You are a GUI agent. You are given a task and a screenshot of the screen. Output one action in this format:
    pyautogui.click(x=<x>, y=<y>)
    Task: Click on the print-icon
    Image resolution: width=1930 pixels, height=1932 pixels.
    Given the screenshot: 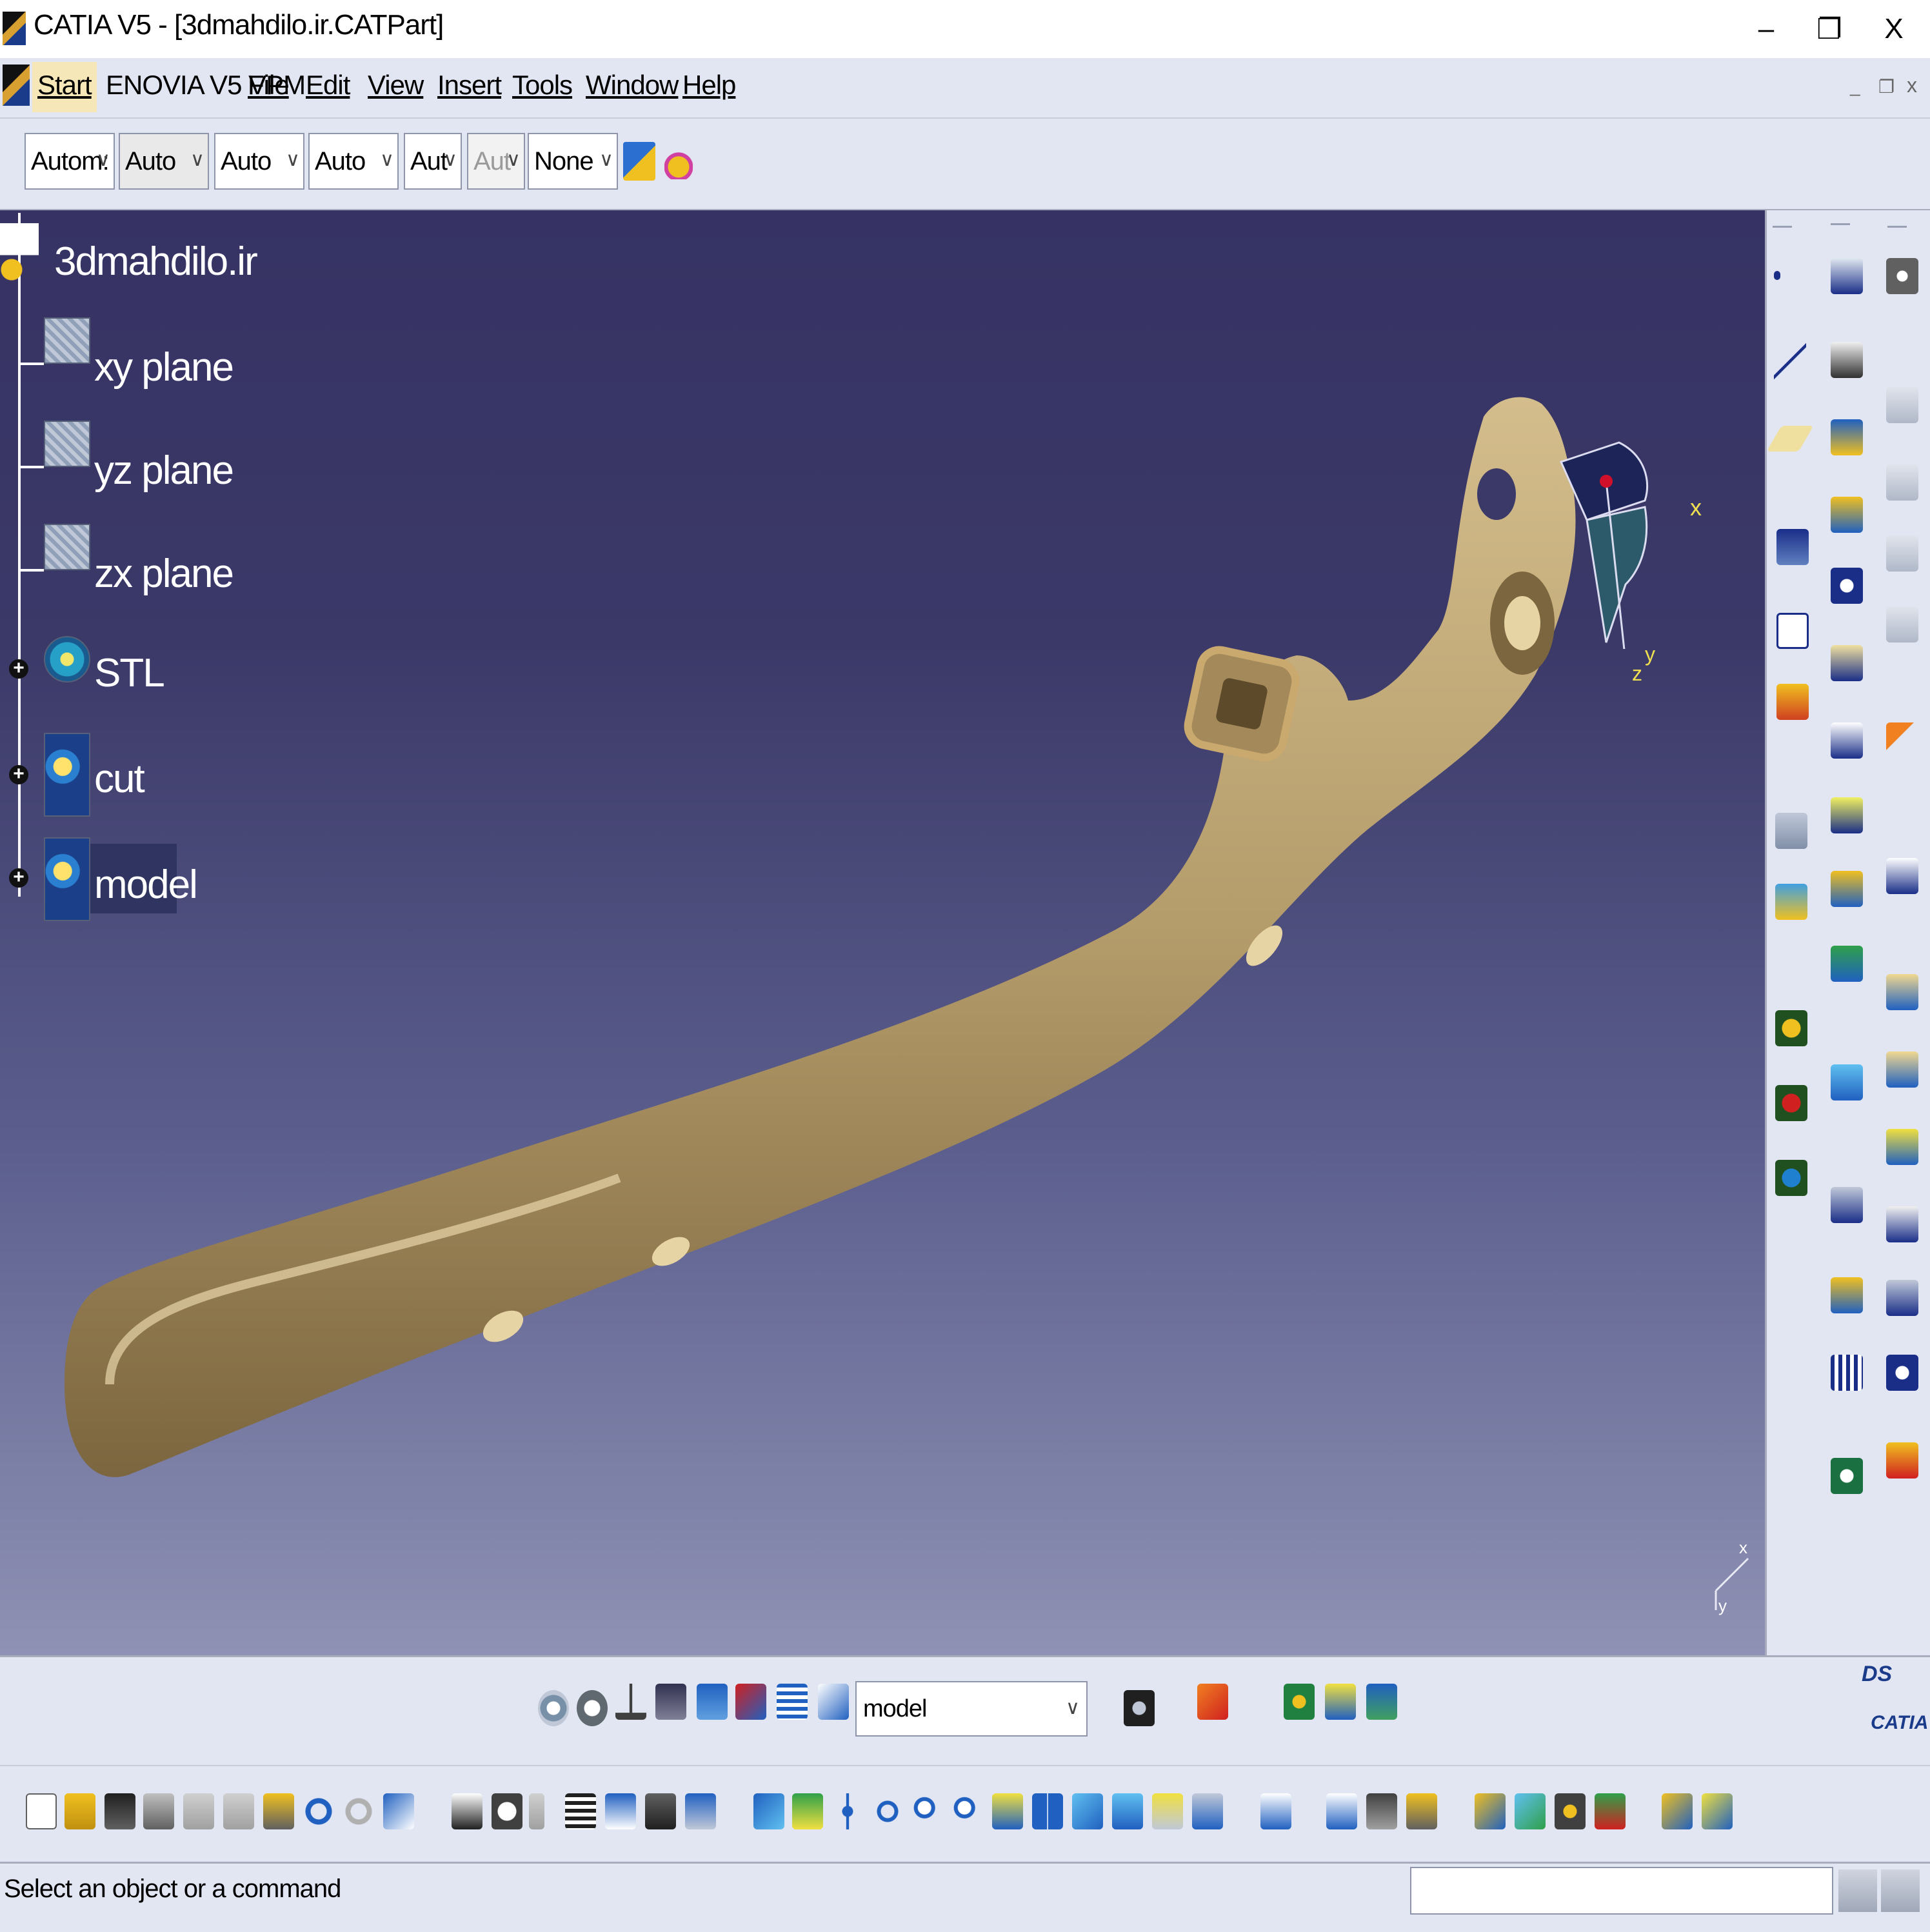 What is the action you would take?
    pyautogui.click(x=158, y=1811)
    